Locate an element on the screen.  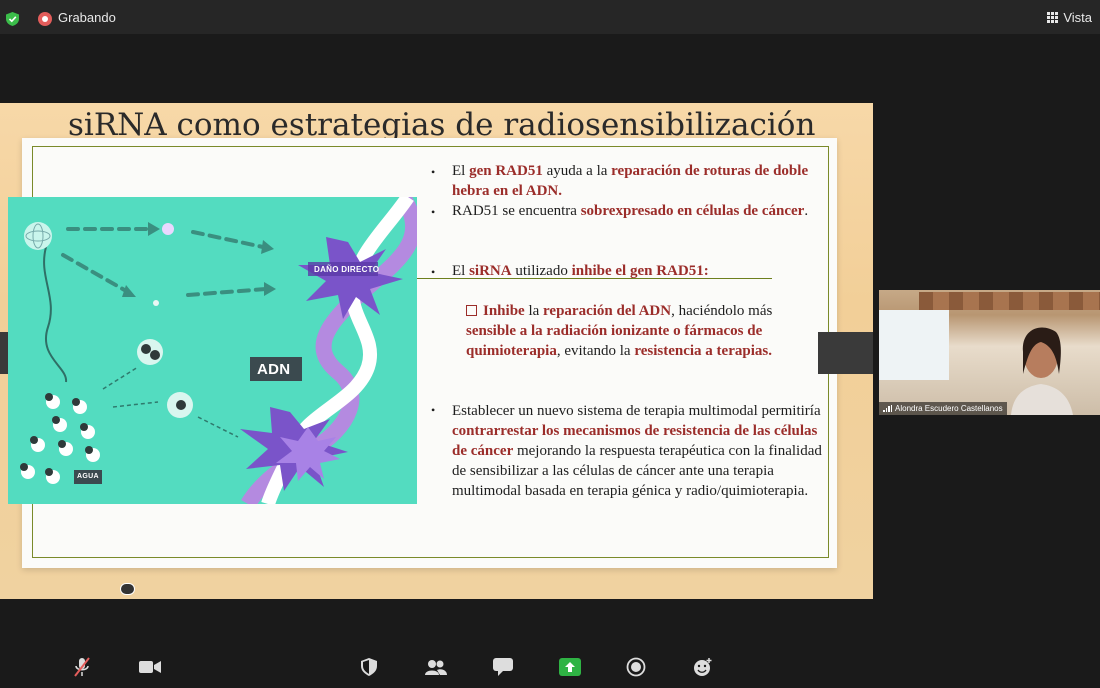
text-run: utilizado is located at coordinates (541, 271).